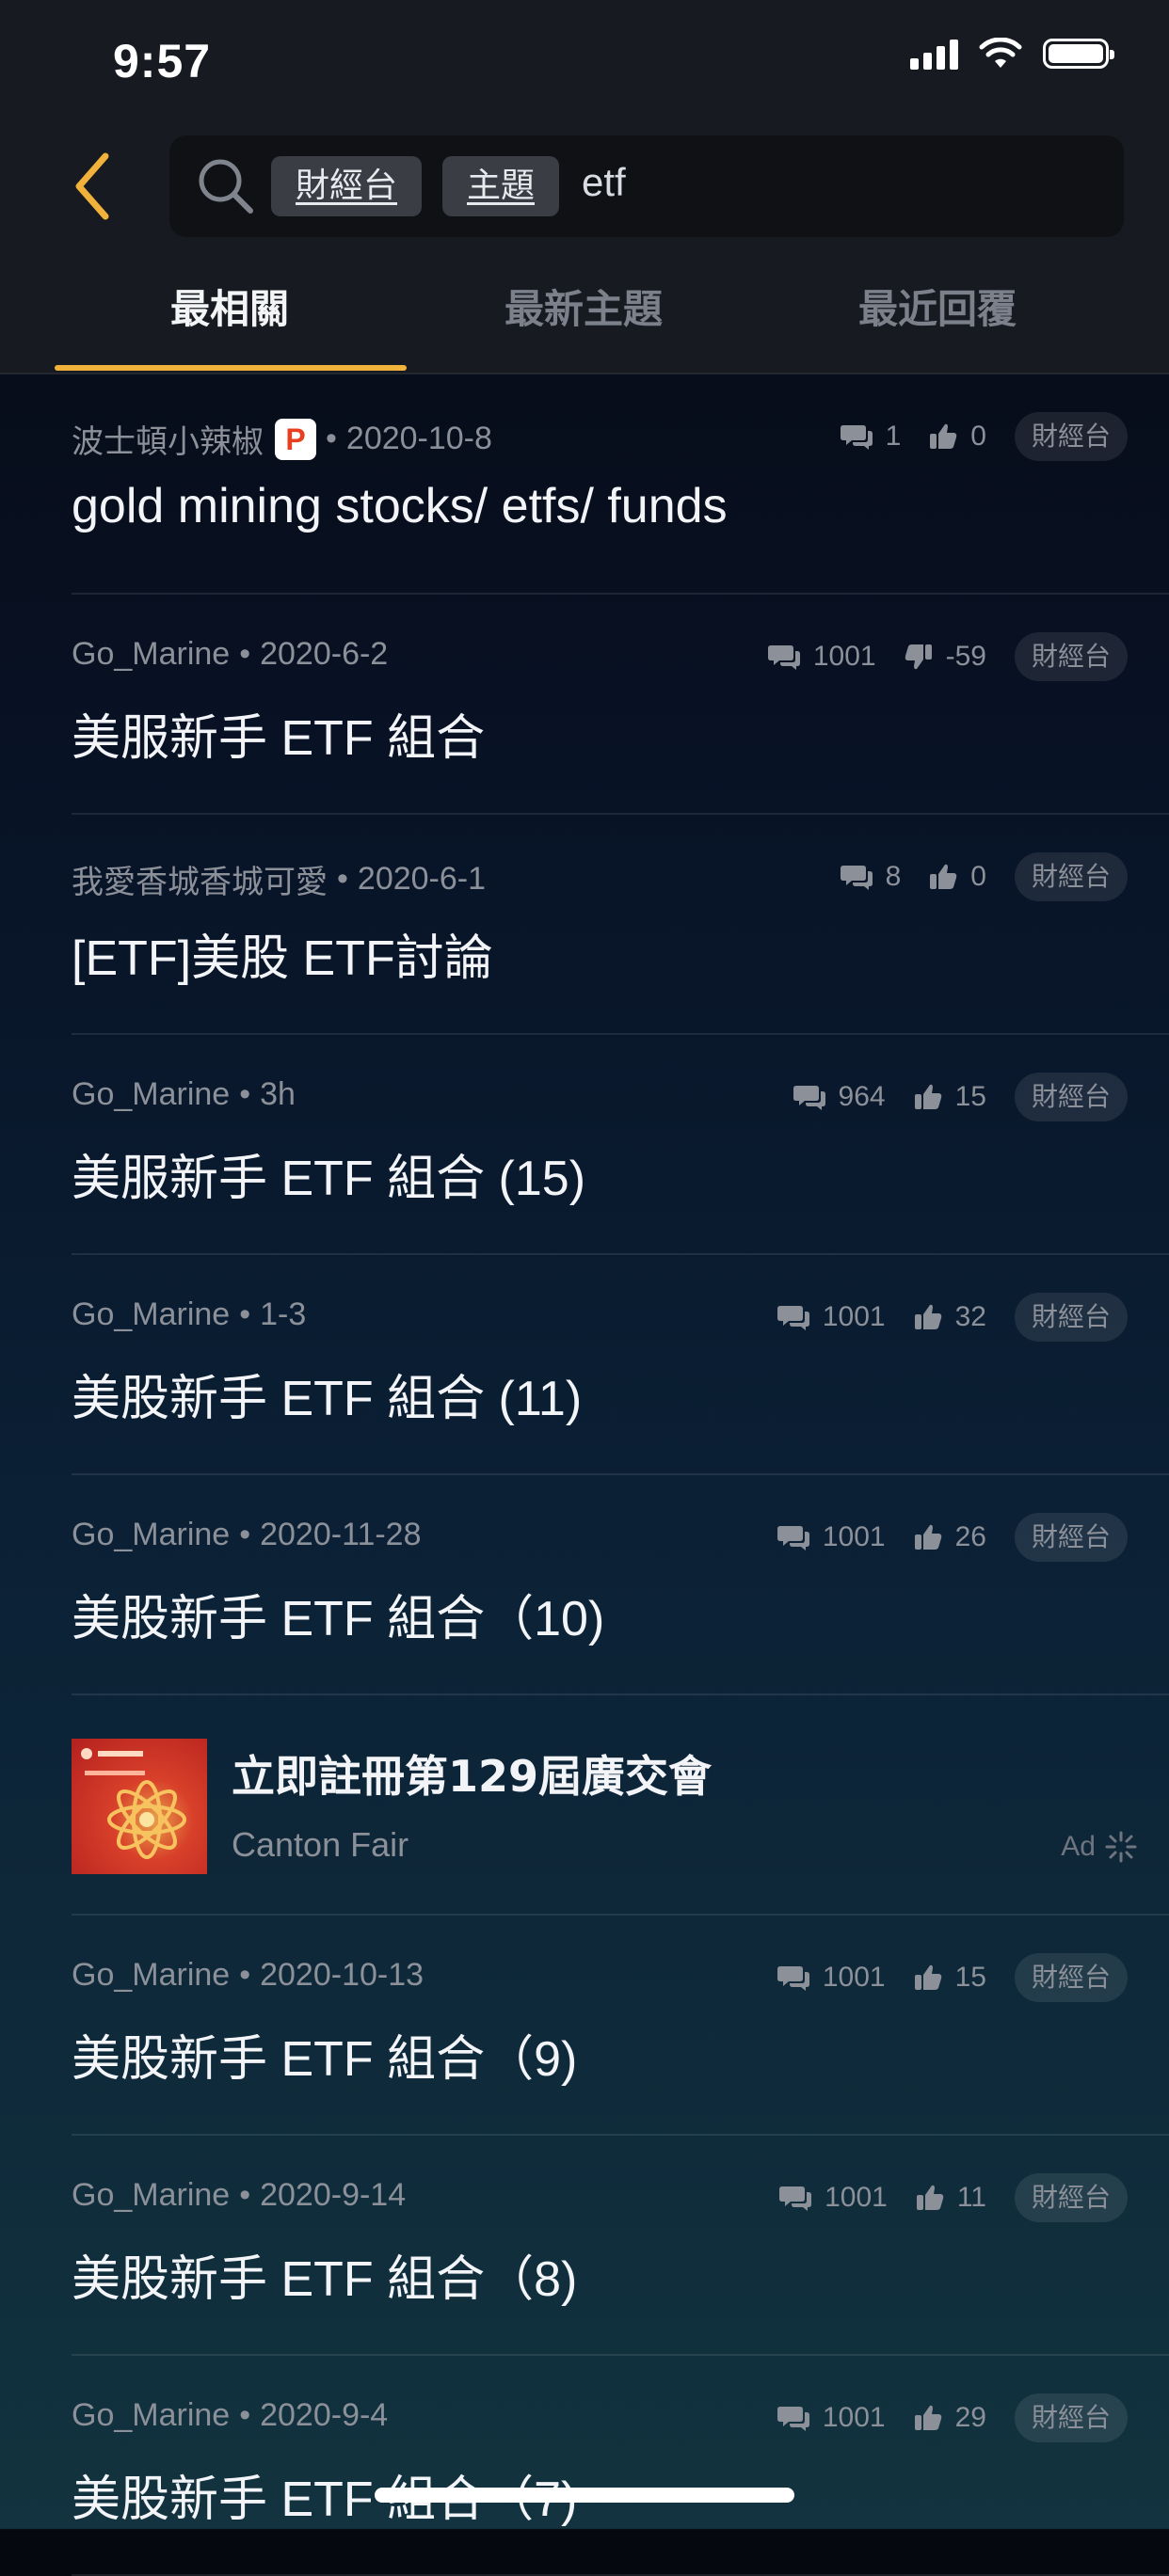 The width and height of the screenshot is (1169, 2576). What do you see at coordinates (472, 1773) in the screenshot?
I see `ad-title: 立即註冊第129屆廣交會` at bounding box center [472, 1773].